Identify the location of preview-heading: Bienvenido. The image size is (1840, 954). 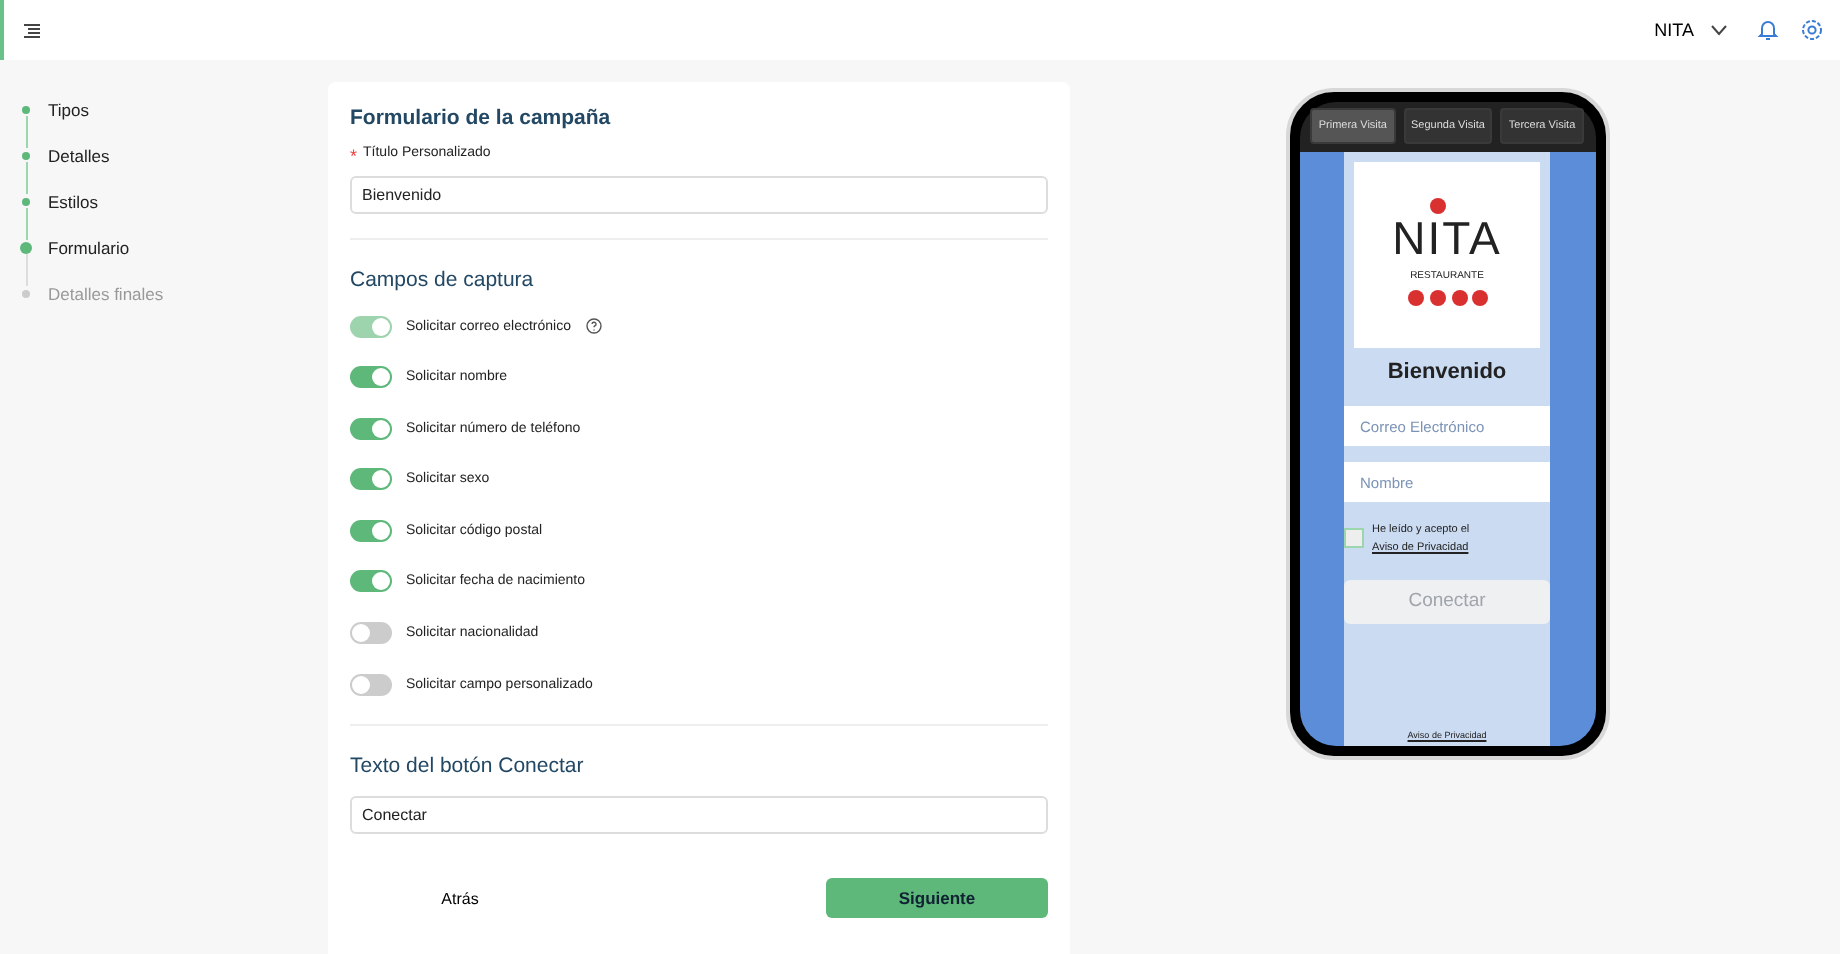
(1447, 372).